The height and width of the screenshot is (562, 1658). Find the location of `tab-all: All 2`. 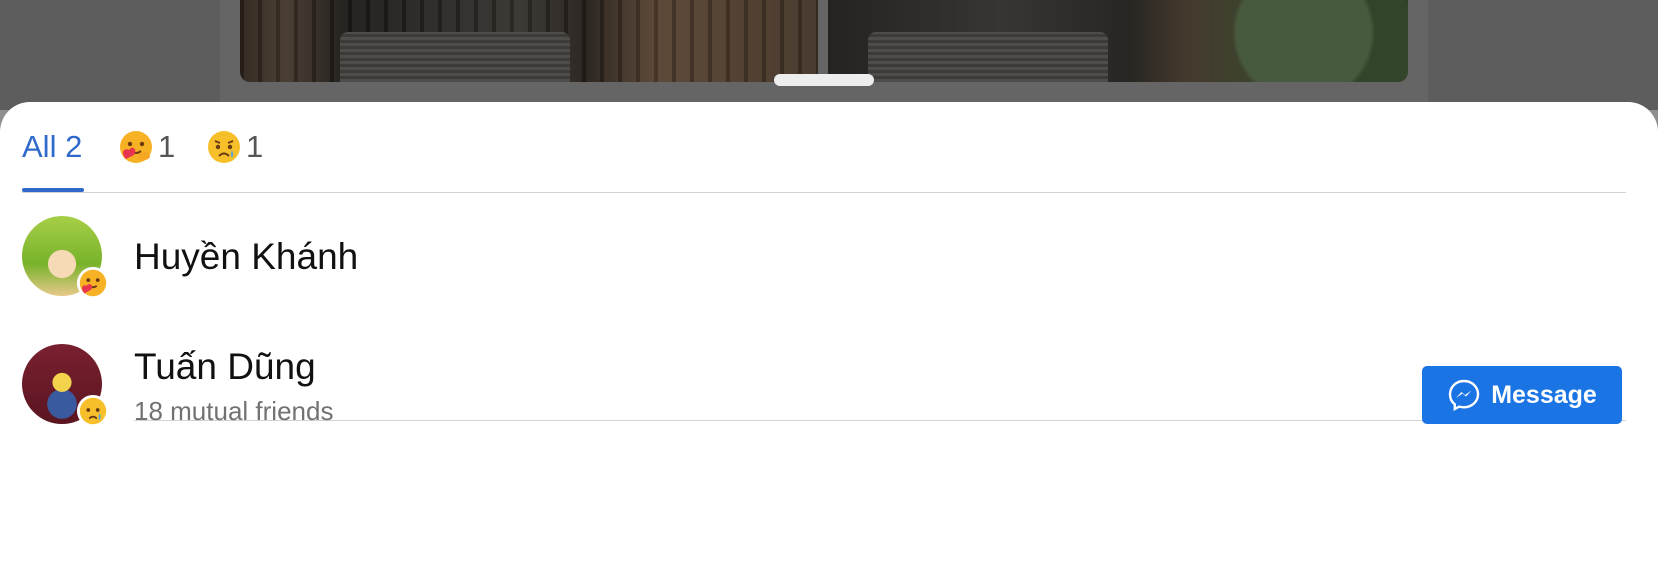

tab-all: All 2 is located at coordinates (53, 159).